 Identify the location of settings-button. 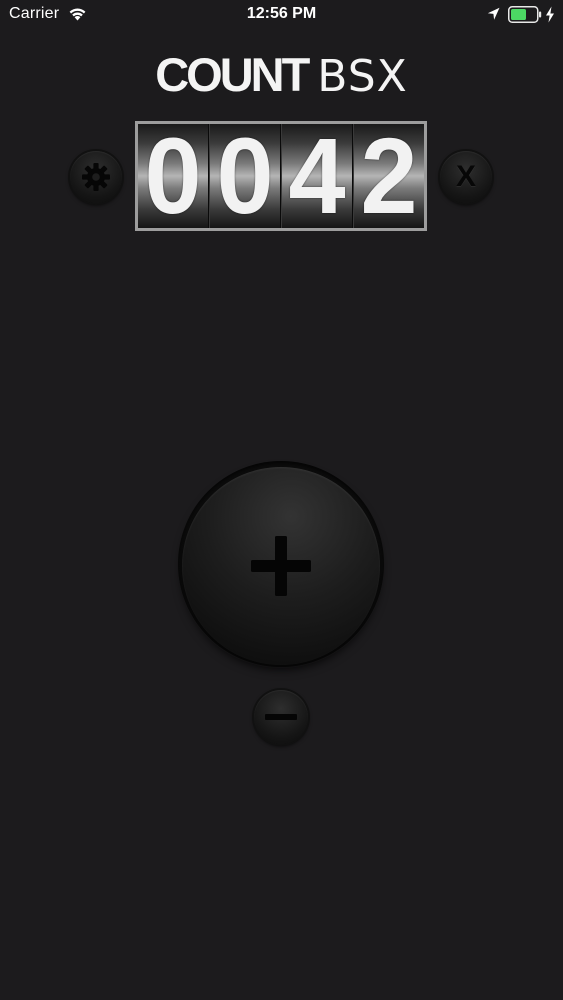
(96, 177).